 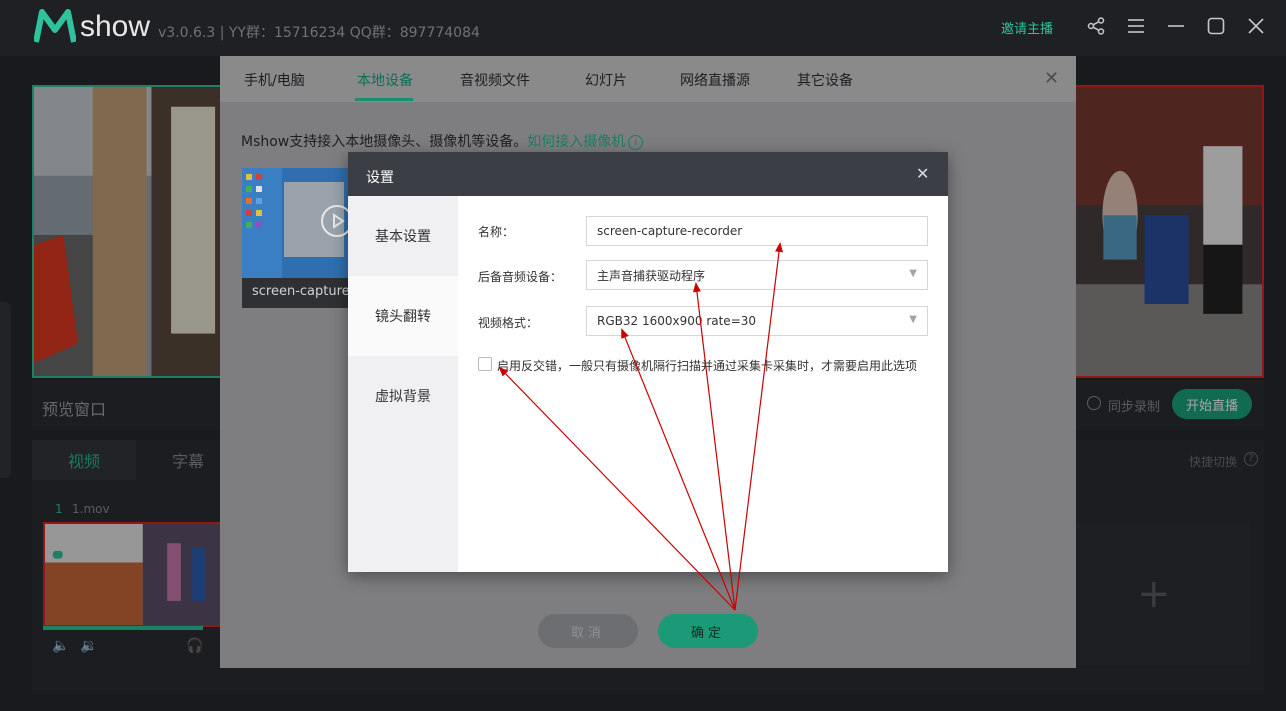 I want to click on close-icon, so click(x=1256, y=26).